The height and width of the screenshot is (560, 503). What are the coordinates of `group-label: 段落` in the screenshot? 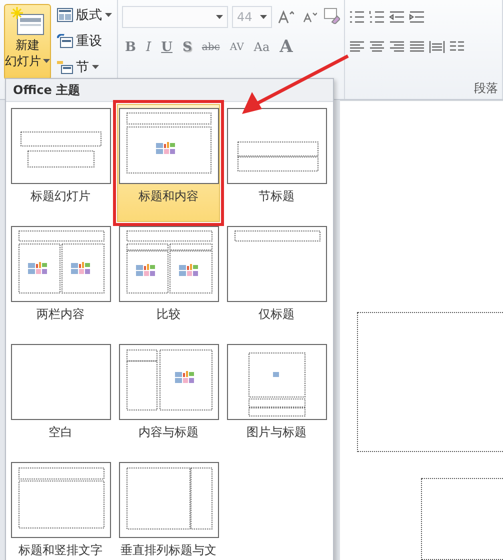 It's located at (486, 88).